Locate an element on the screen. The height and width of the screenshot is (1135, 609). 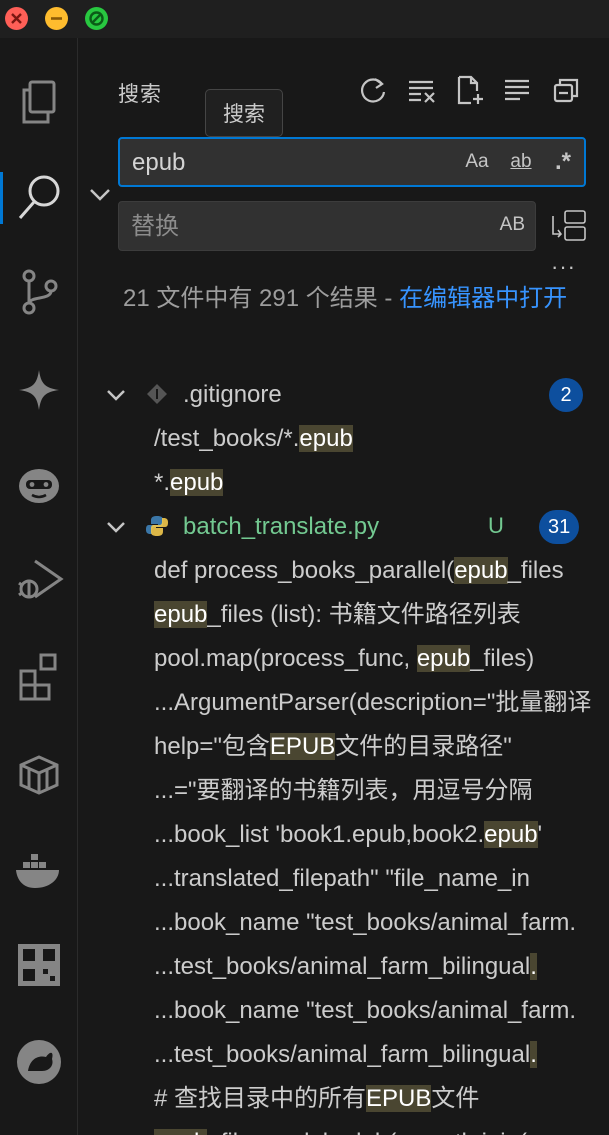
match-prefix: pool.map(process_func, is located at coordinates (285, 658).